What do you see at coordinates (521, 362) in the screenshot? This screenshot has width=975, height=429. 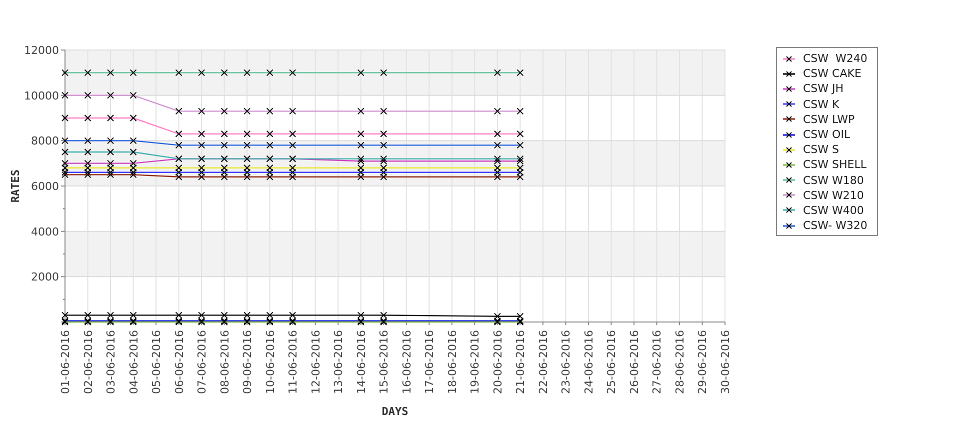 I see `x-tick-label: 21-06-2016` at bounding box center [521, 362].